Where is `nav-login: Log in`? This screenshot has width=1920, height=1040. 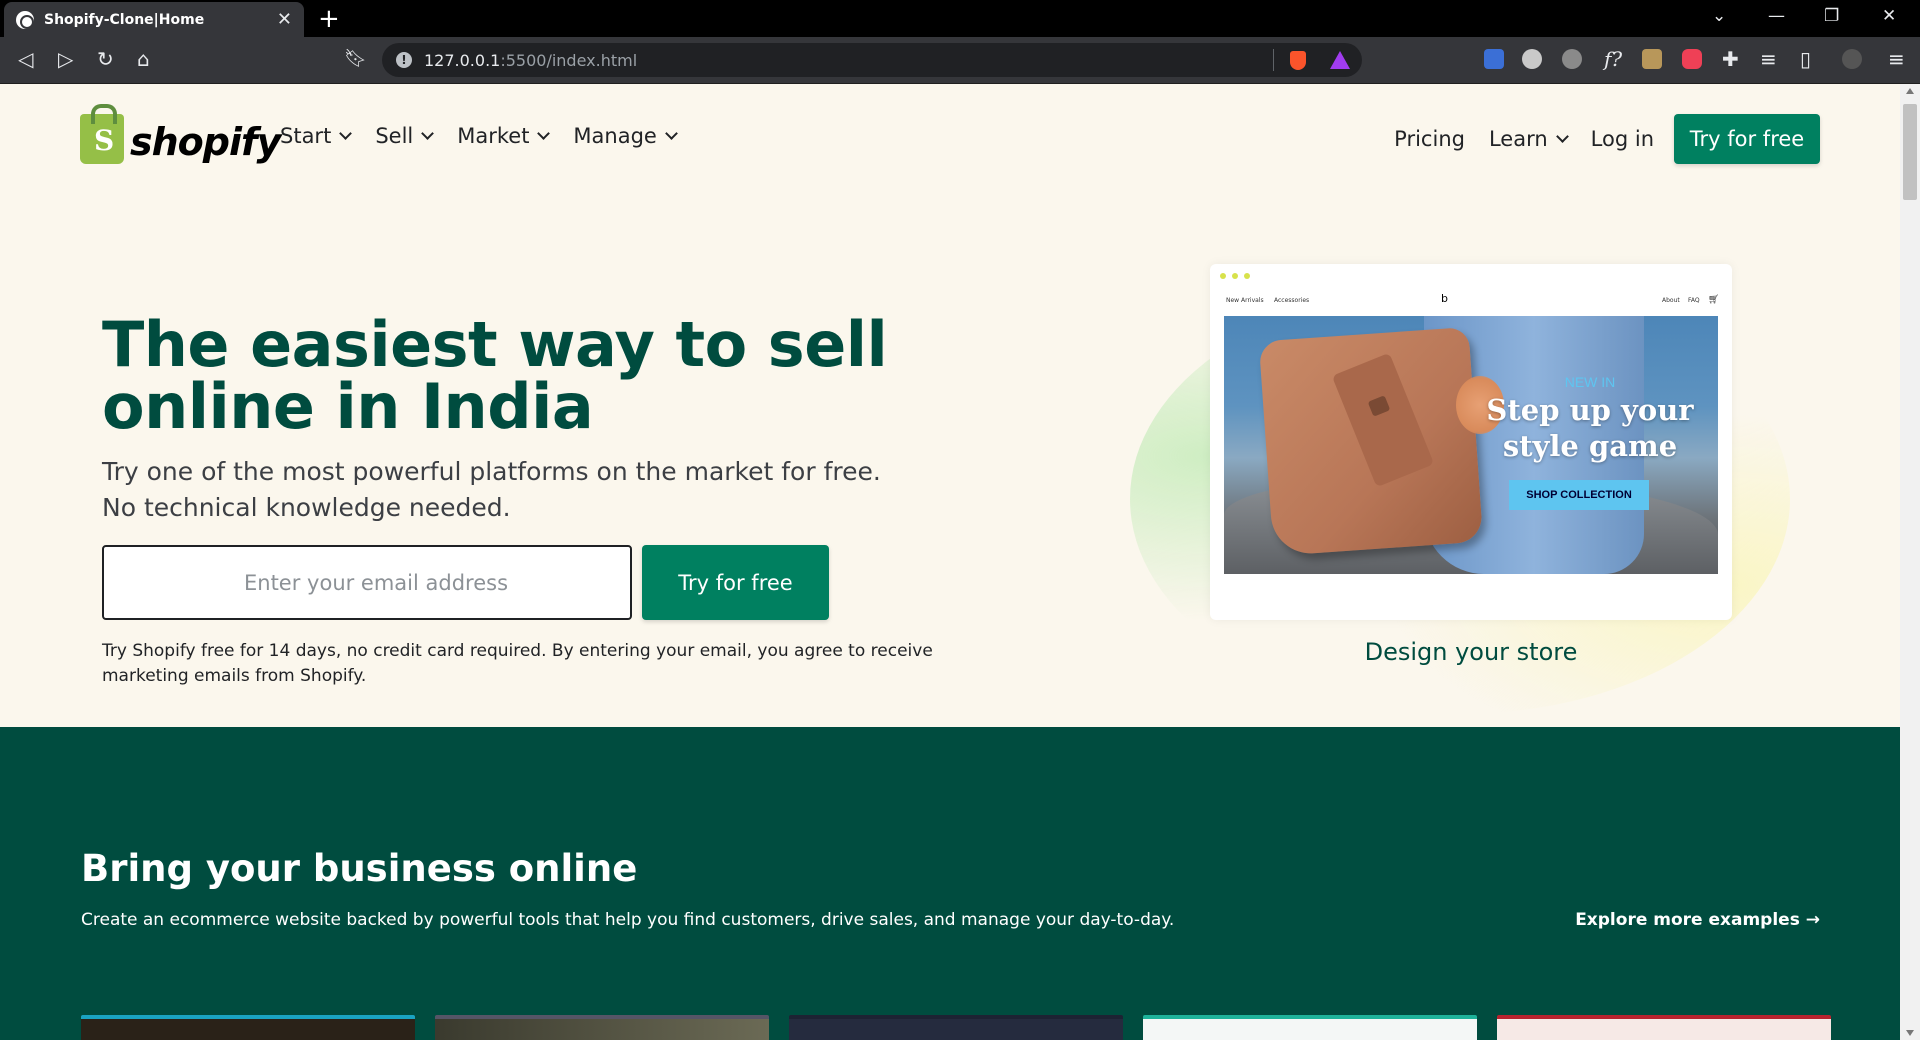 nav-login: Log in is located at coordinates (1622, 139).